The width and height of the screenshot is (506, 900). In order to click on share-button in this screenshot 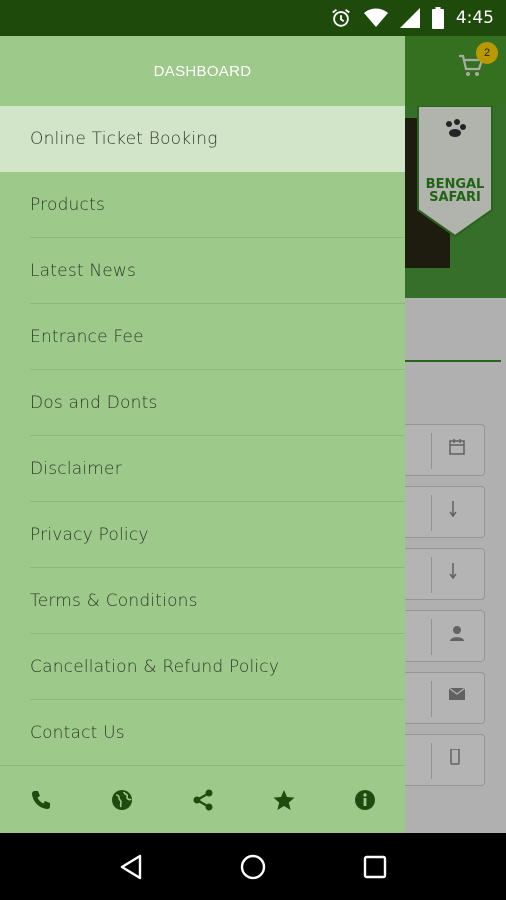, I will do `click(202, 799)`.